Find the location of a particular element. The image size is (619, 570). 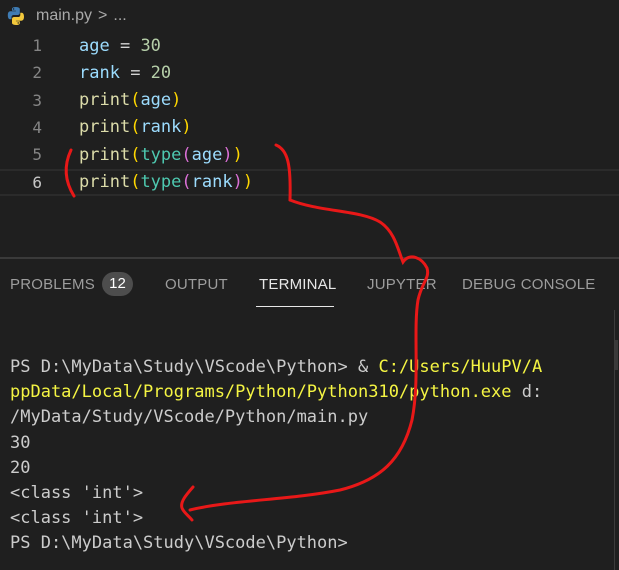

annotation-arrow-head is located at coordinates (187, 503).